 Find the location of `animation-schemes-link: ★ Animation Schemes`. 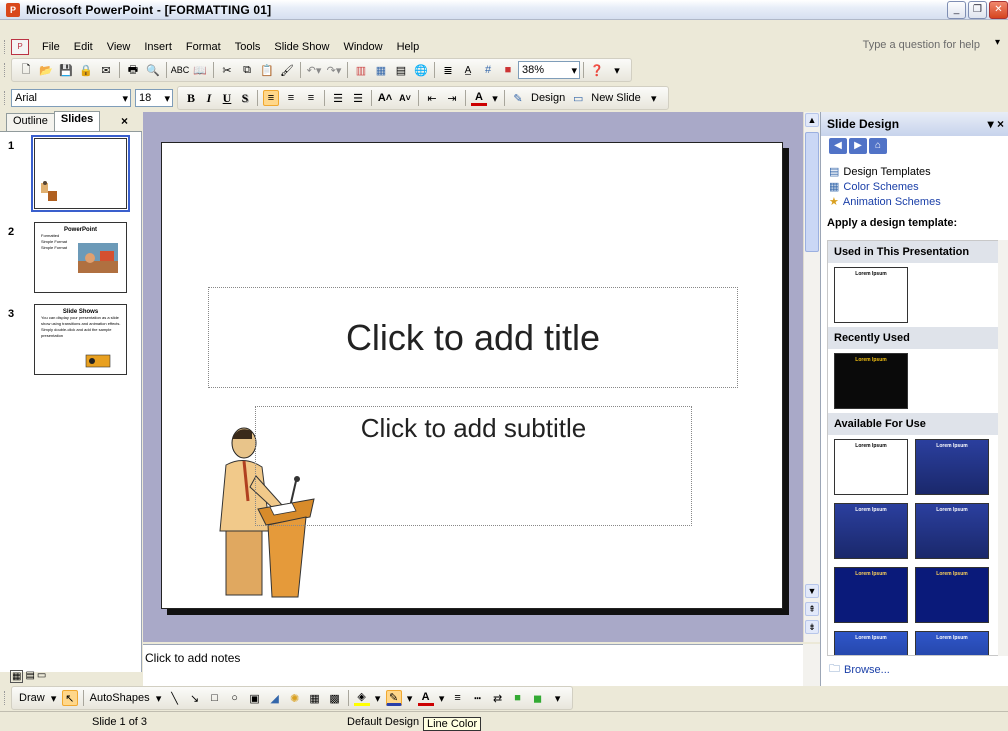

animation-schemes-link: ★ Animation Schemes is located at coordinates (914, 201).